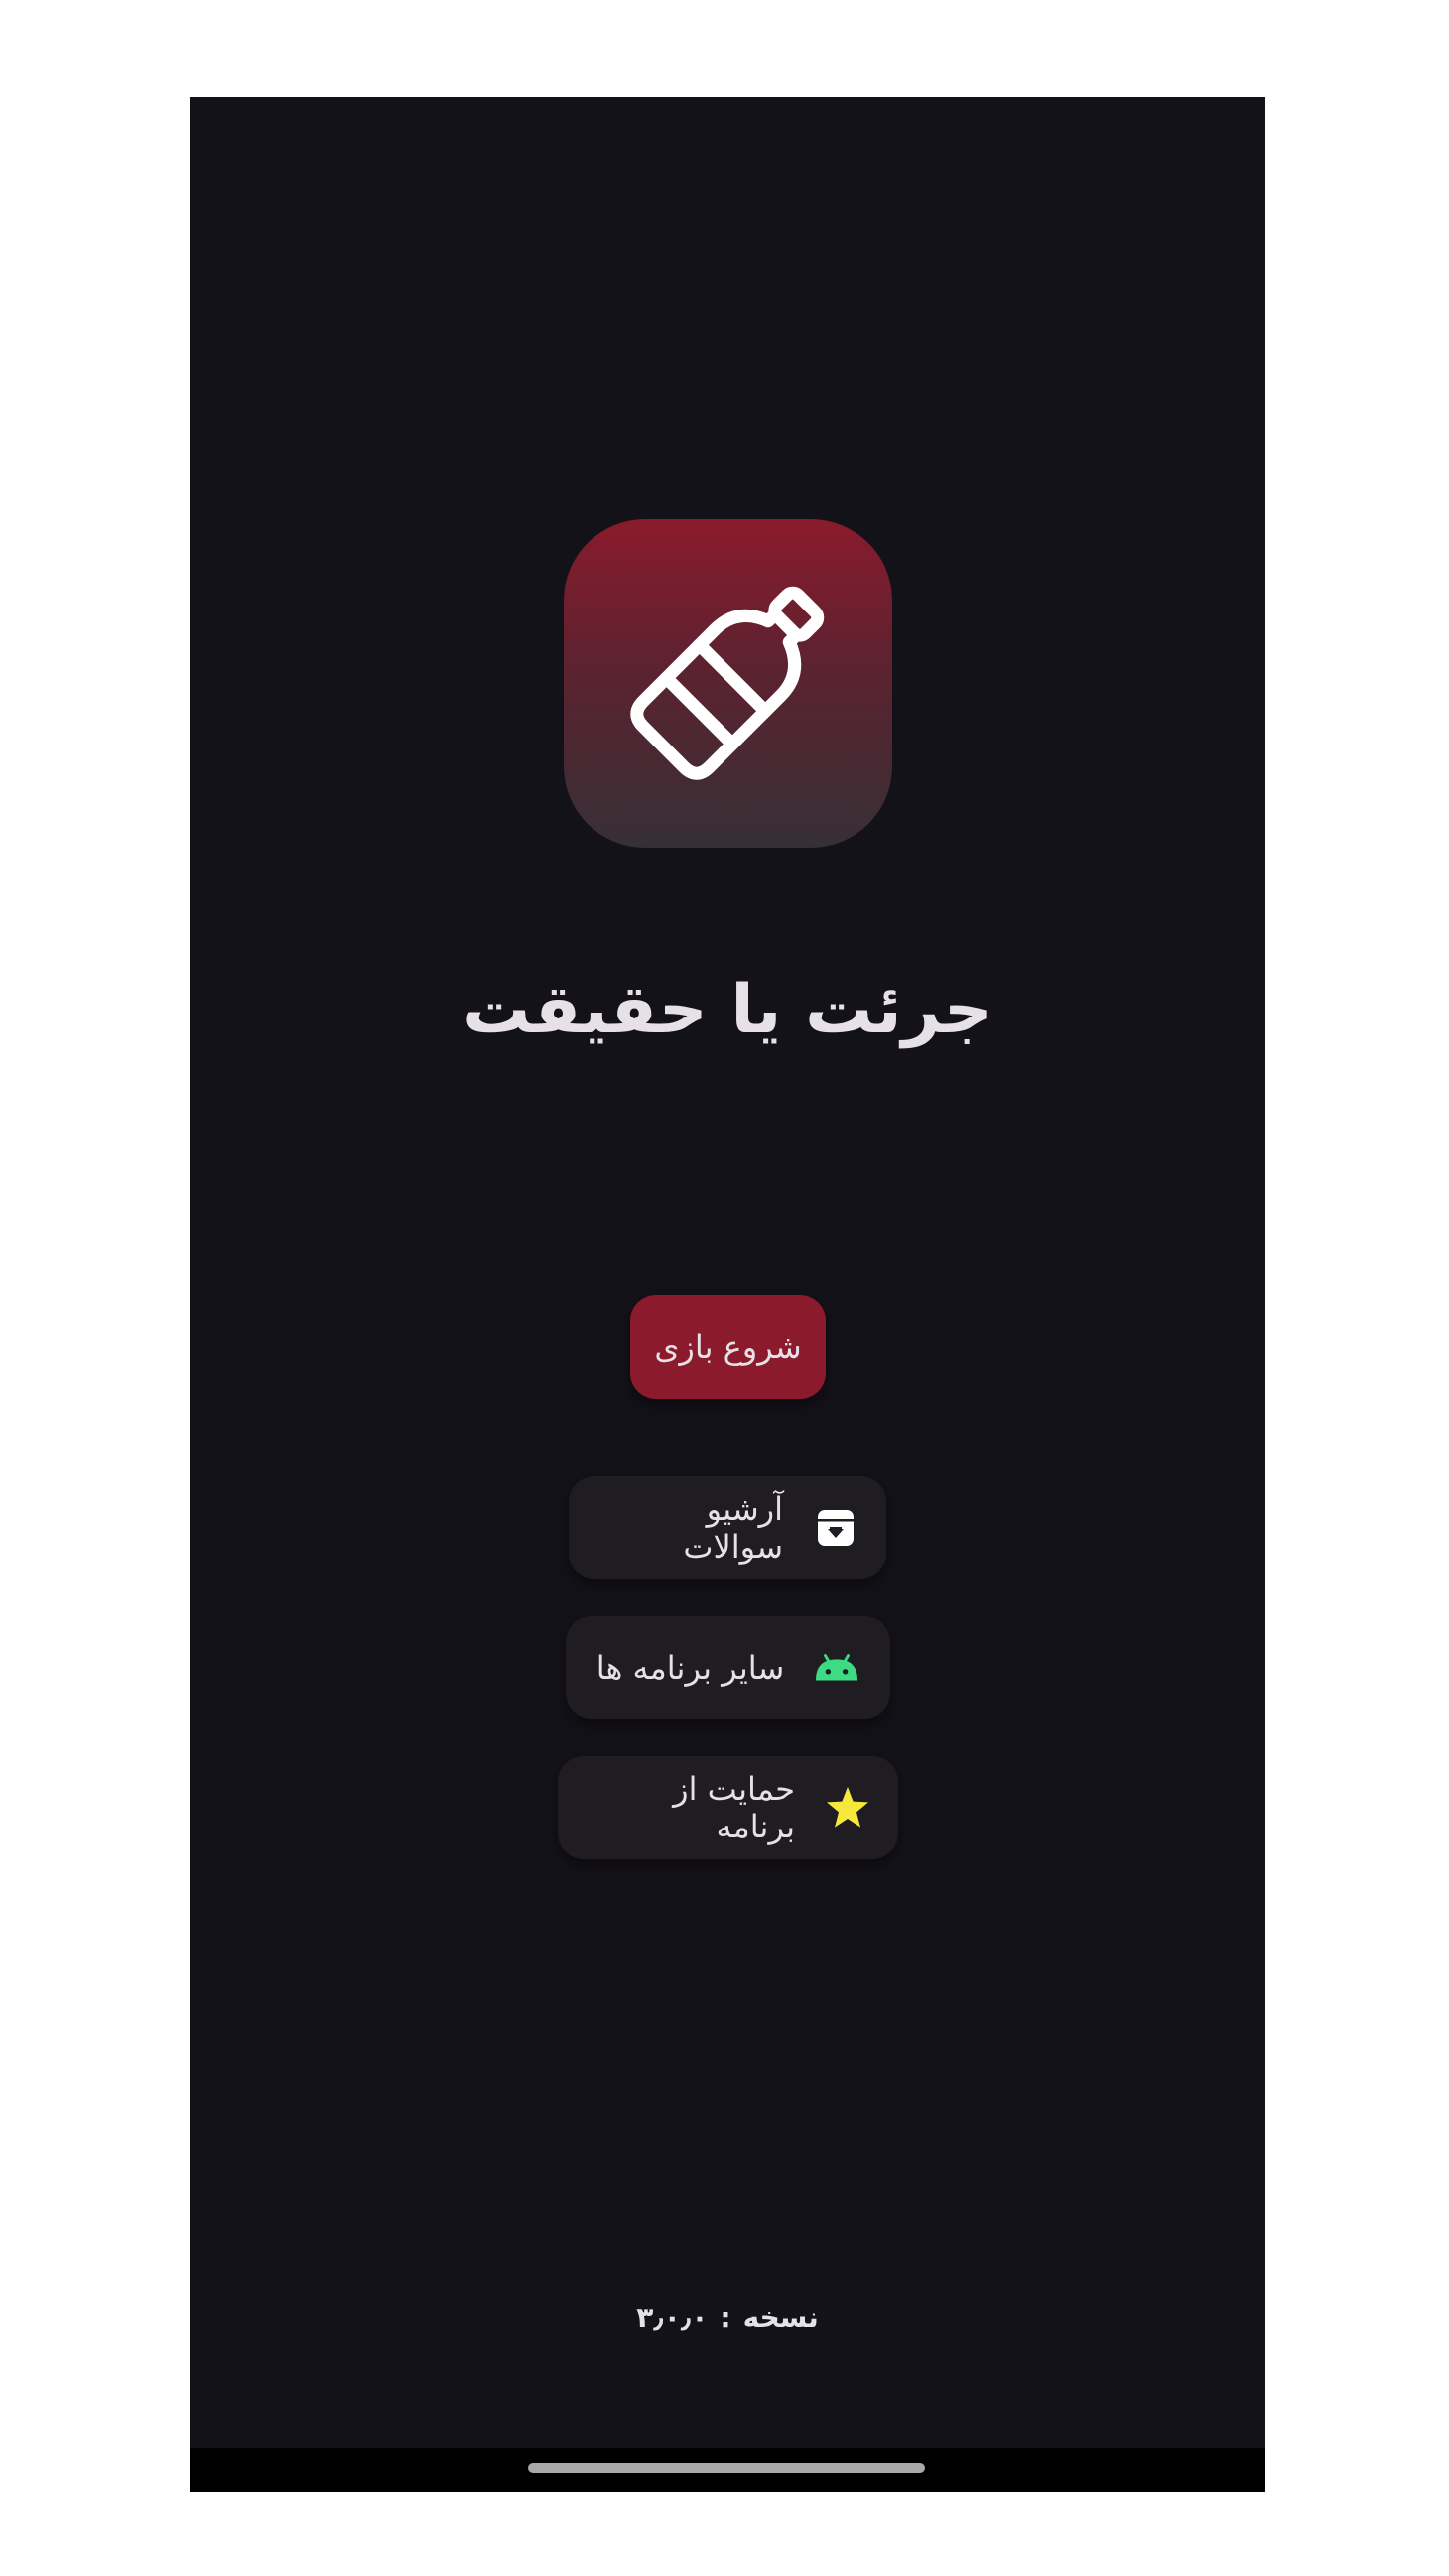 This screenshot has height=2576, width=1449. What do you see at coordinates (835, 1528) in the screenshot?
I see `archive-box-icon` at bounding box center [835, 1528].